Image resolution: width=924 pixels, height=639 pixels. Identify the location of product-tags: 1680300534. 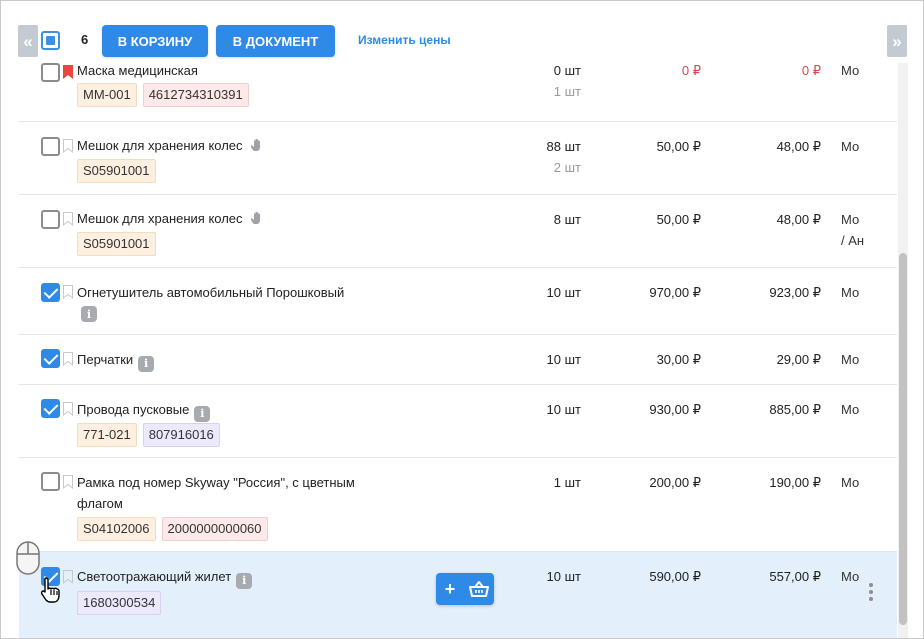
(119, 603).